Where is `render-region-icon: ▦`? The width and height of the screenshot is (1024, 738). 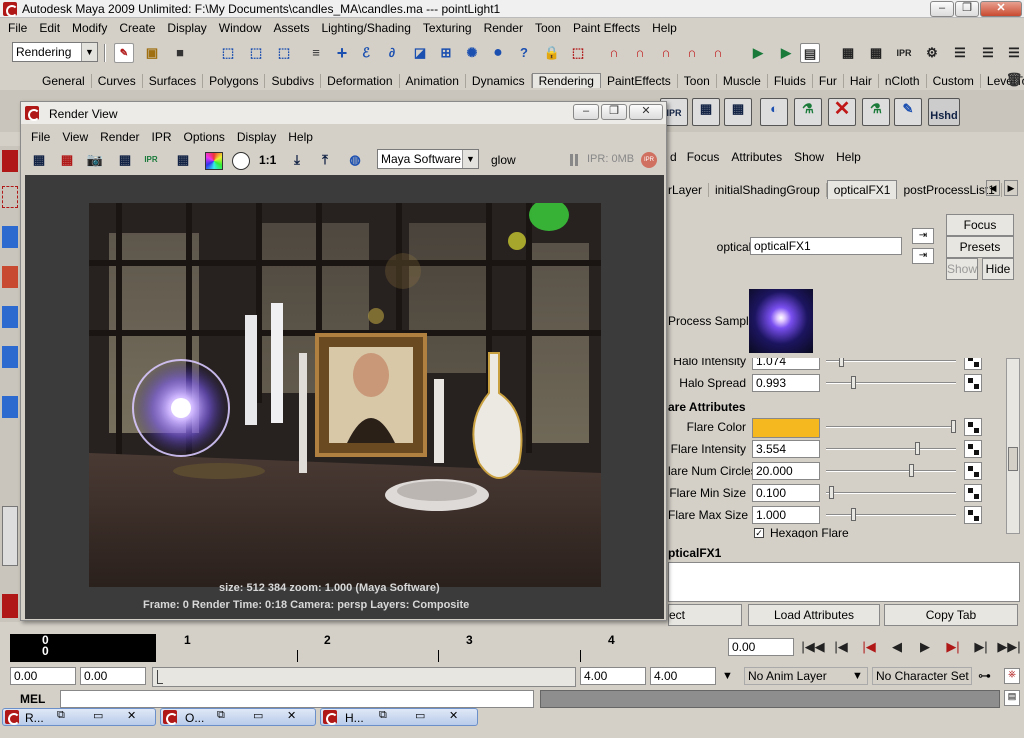 render-region-icon: ▦ is located at coordinates (67, 160).